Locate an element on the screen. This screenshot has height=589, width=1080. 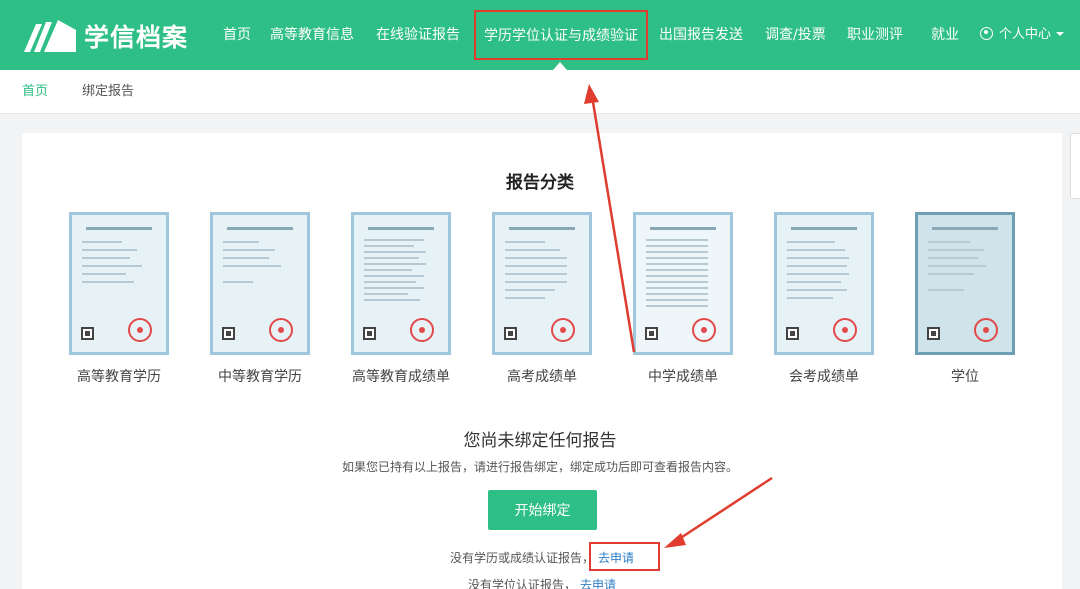
report-degree is located at coordinates (965, 283).